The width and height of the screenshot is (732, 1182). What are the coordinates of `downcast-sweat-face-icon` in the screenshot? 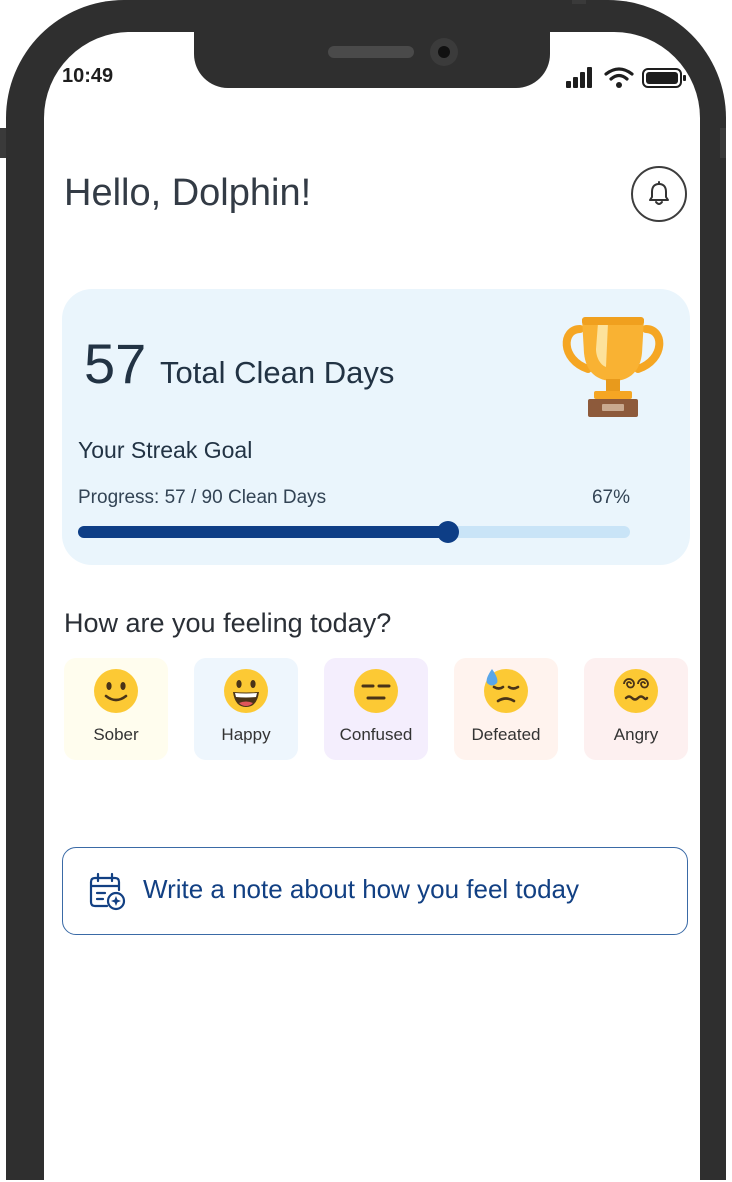 It's located at (506, 691).